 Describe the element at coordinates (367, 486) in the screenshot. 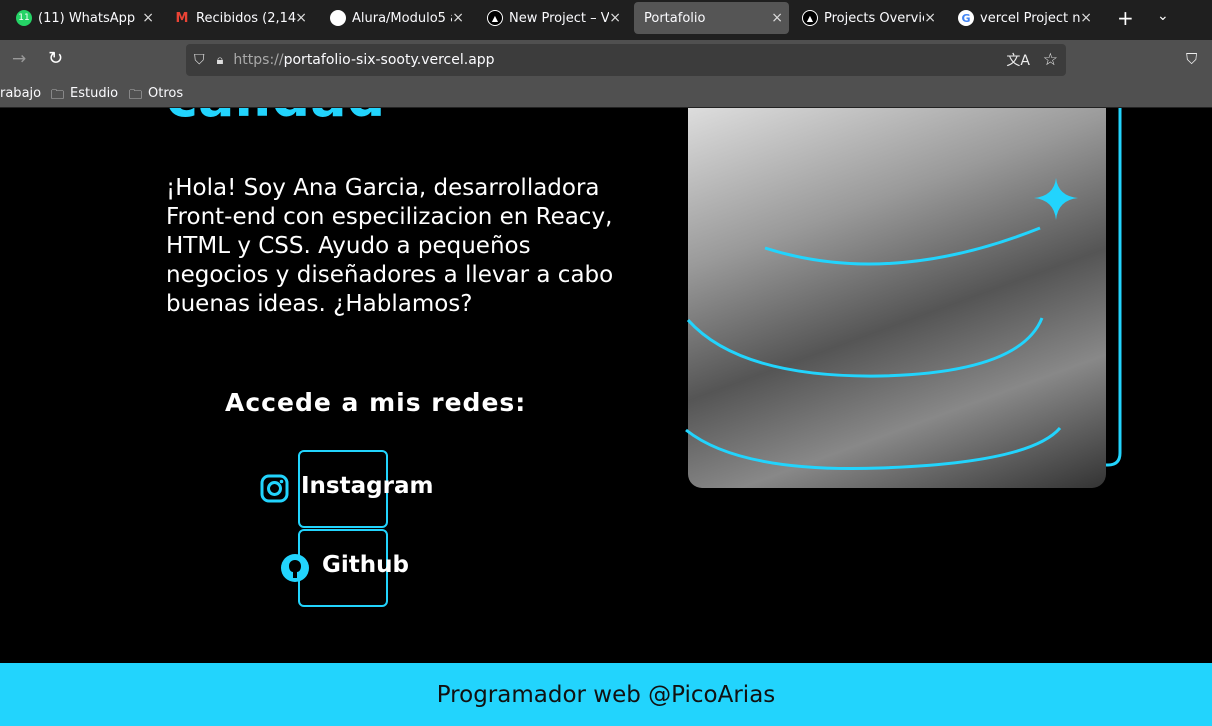

I see `instagram-link: Instagram` at that location.